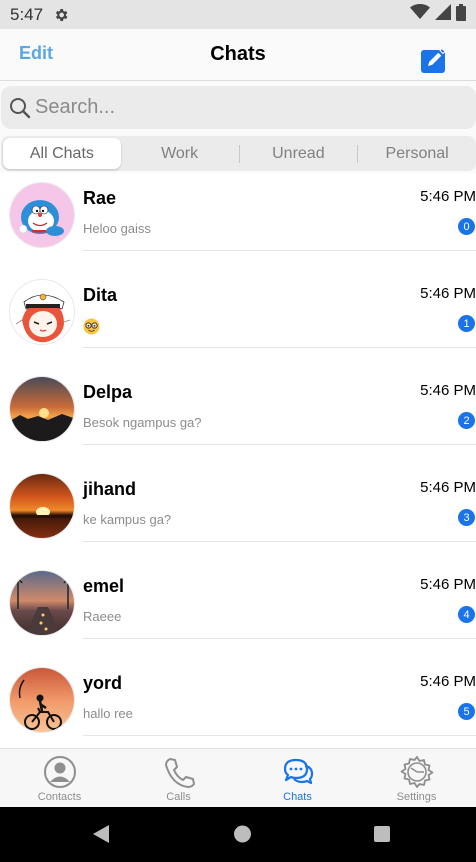 This screenshot has height=862, width=476. I want to click on search-box, so click(238, 107).